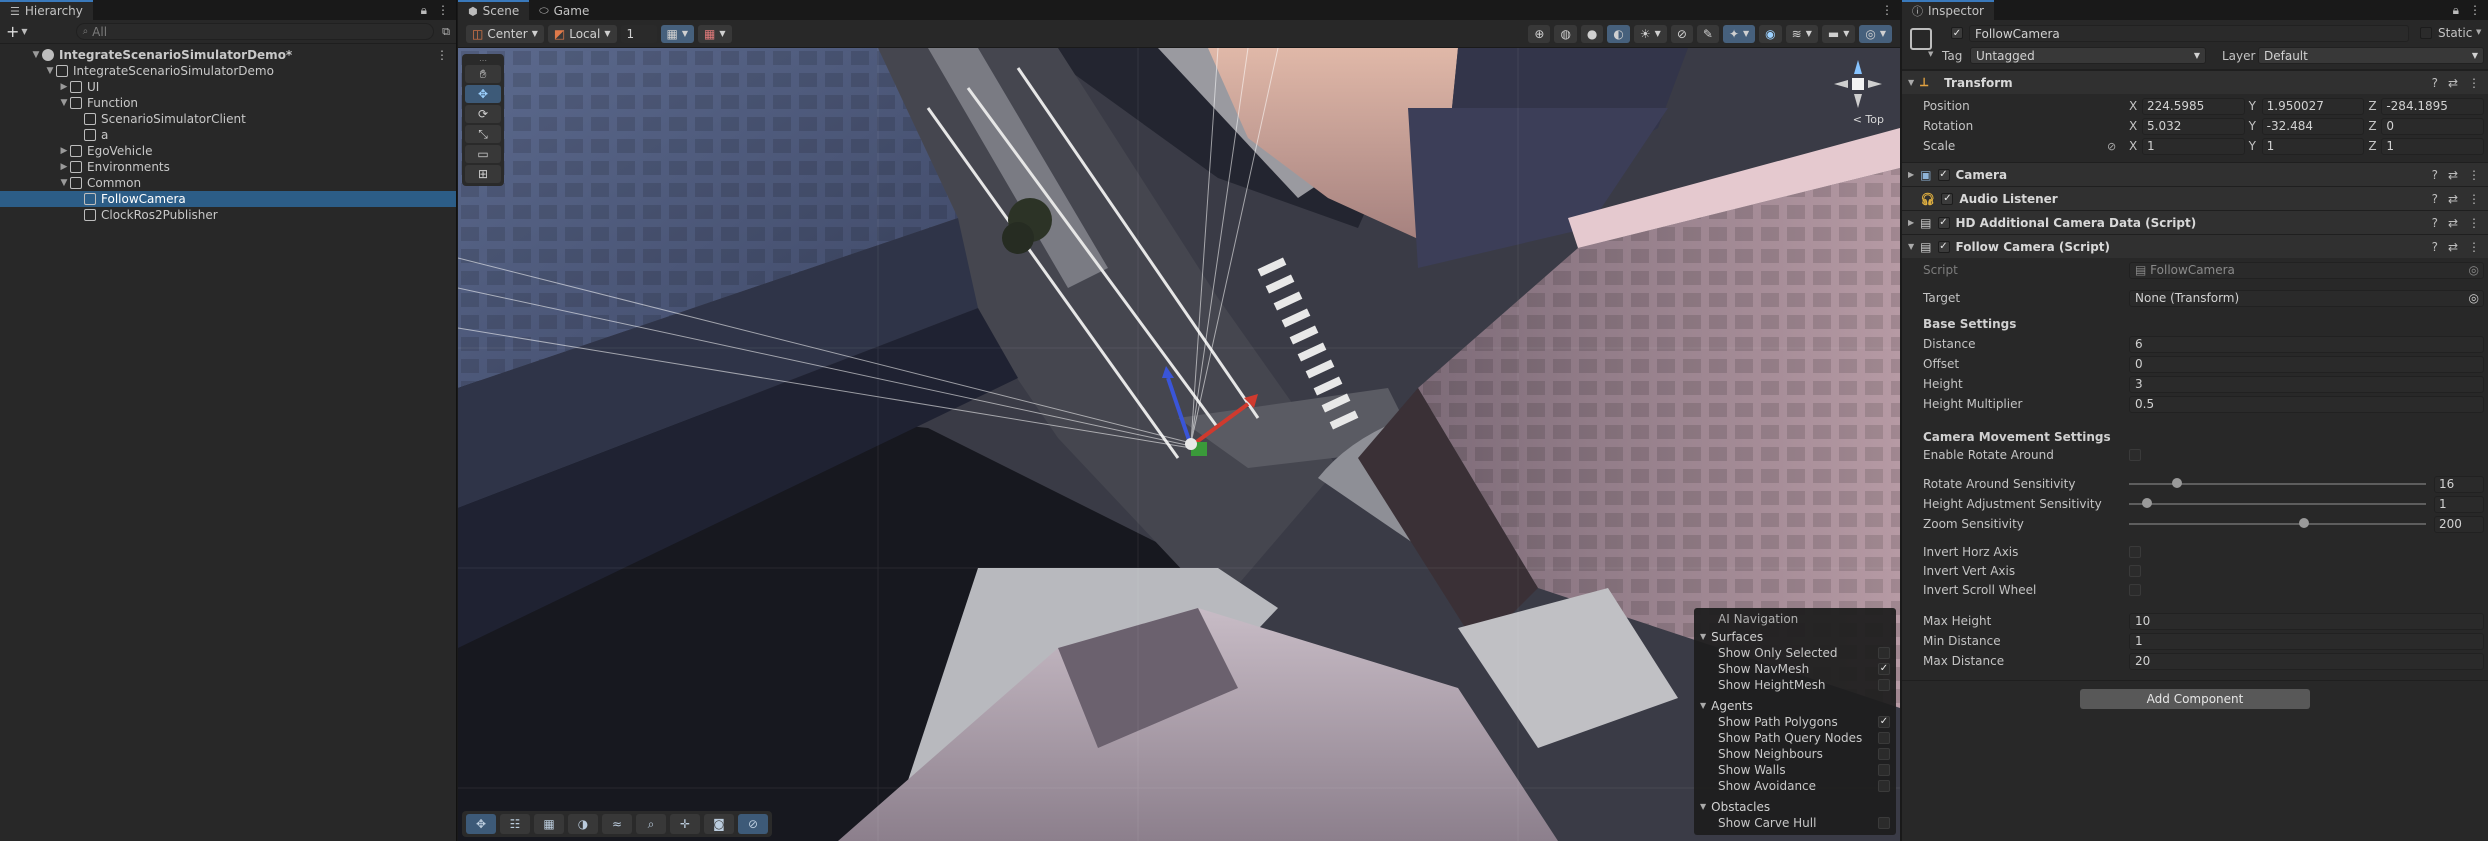  I want to click on overlay-lighting-button: ◑, so click(583, 824).